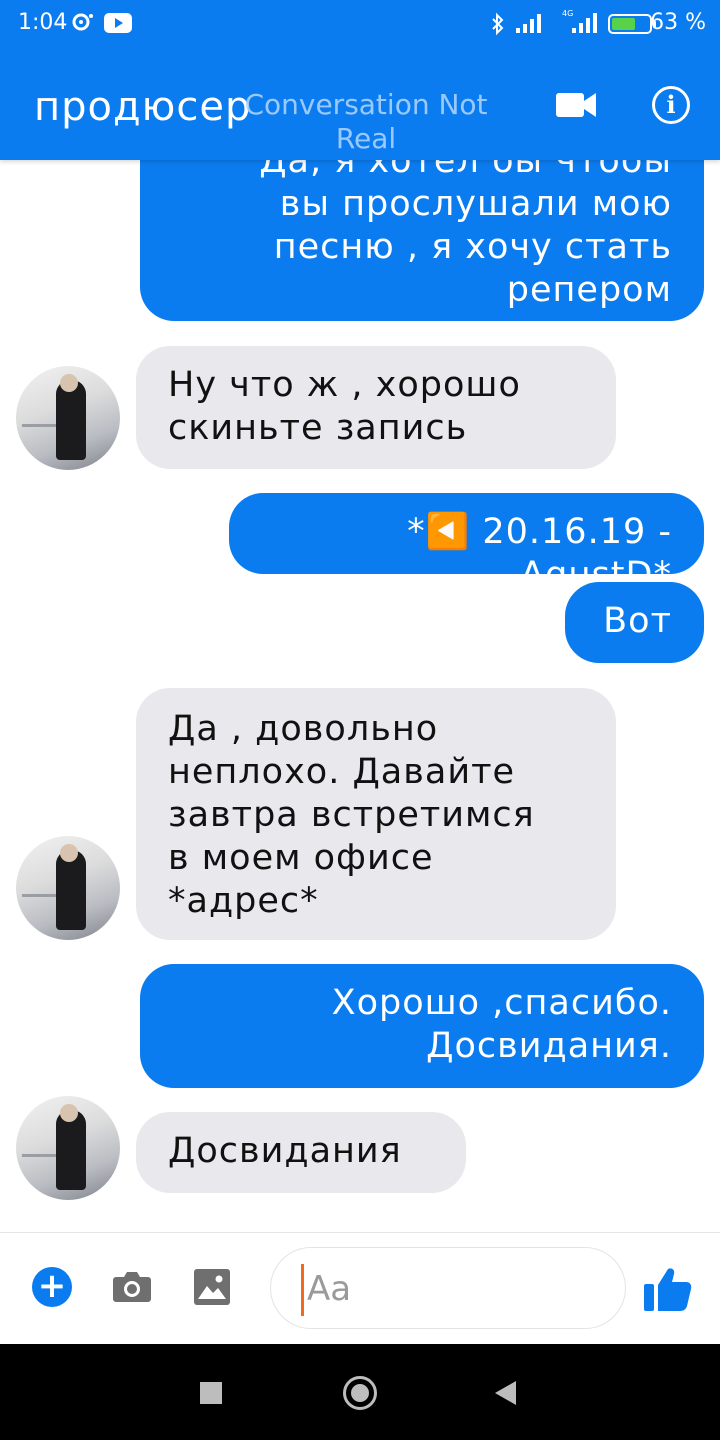 This screenshot has height=1440, width=720. I want to click on info-icon: i, so click(671, 104).